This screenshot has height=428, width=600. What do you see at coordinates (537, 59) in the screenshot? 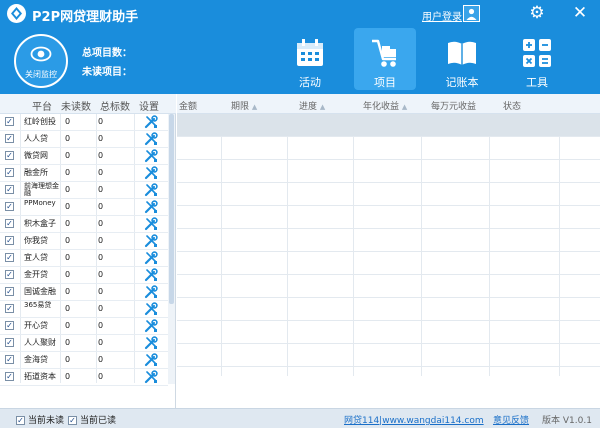
I see `nav-tools: 工具` at bounding box center [537, 59].